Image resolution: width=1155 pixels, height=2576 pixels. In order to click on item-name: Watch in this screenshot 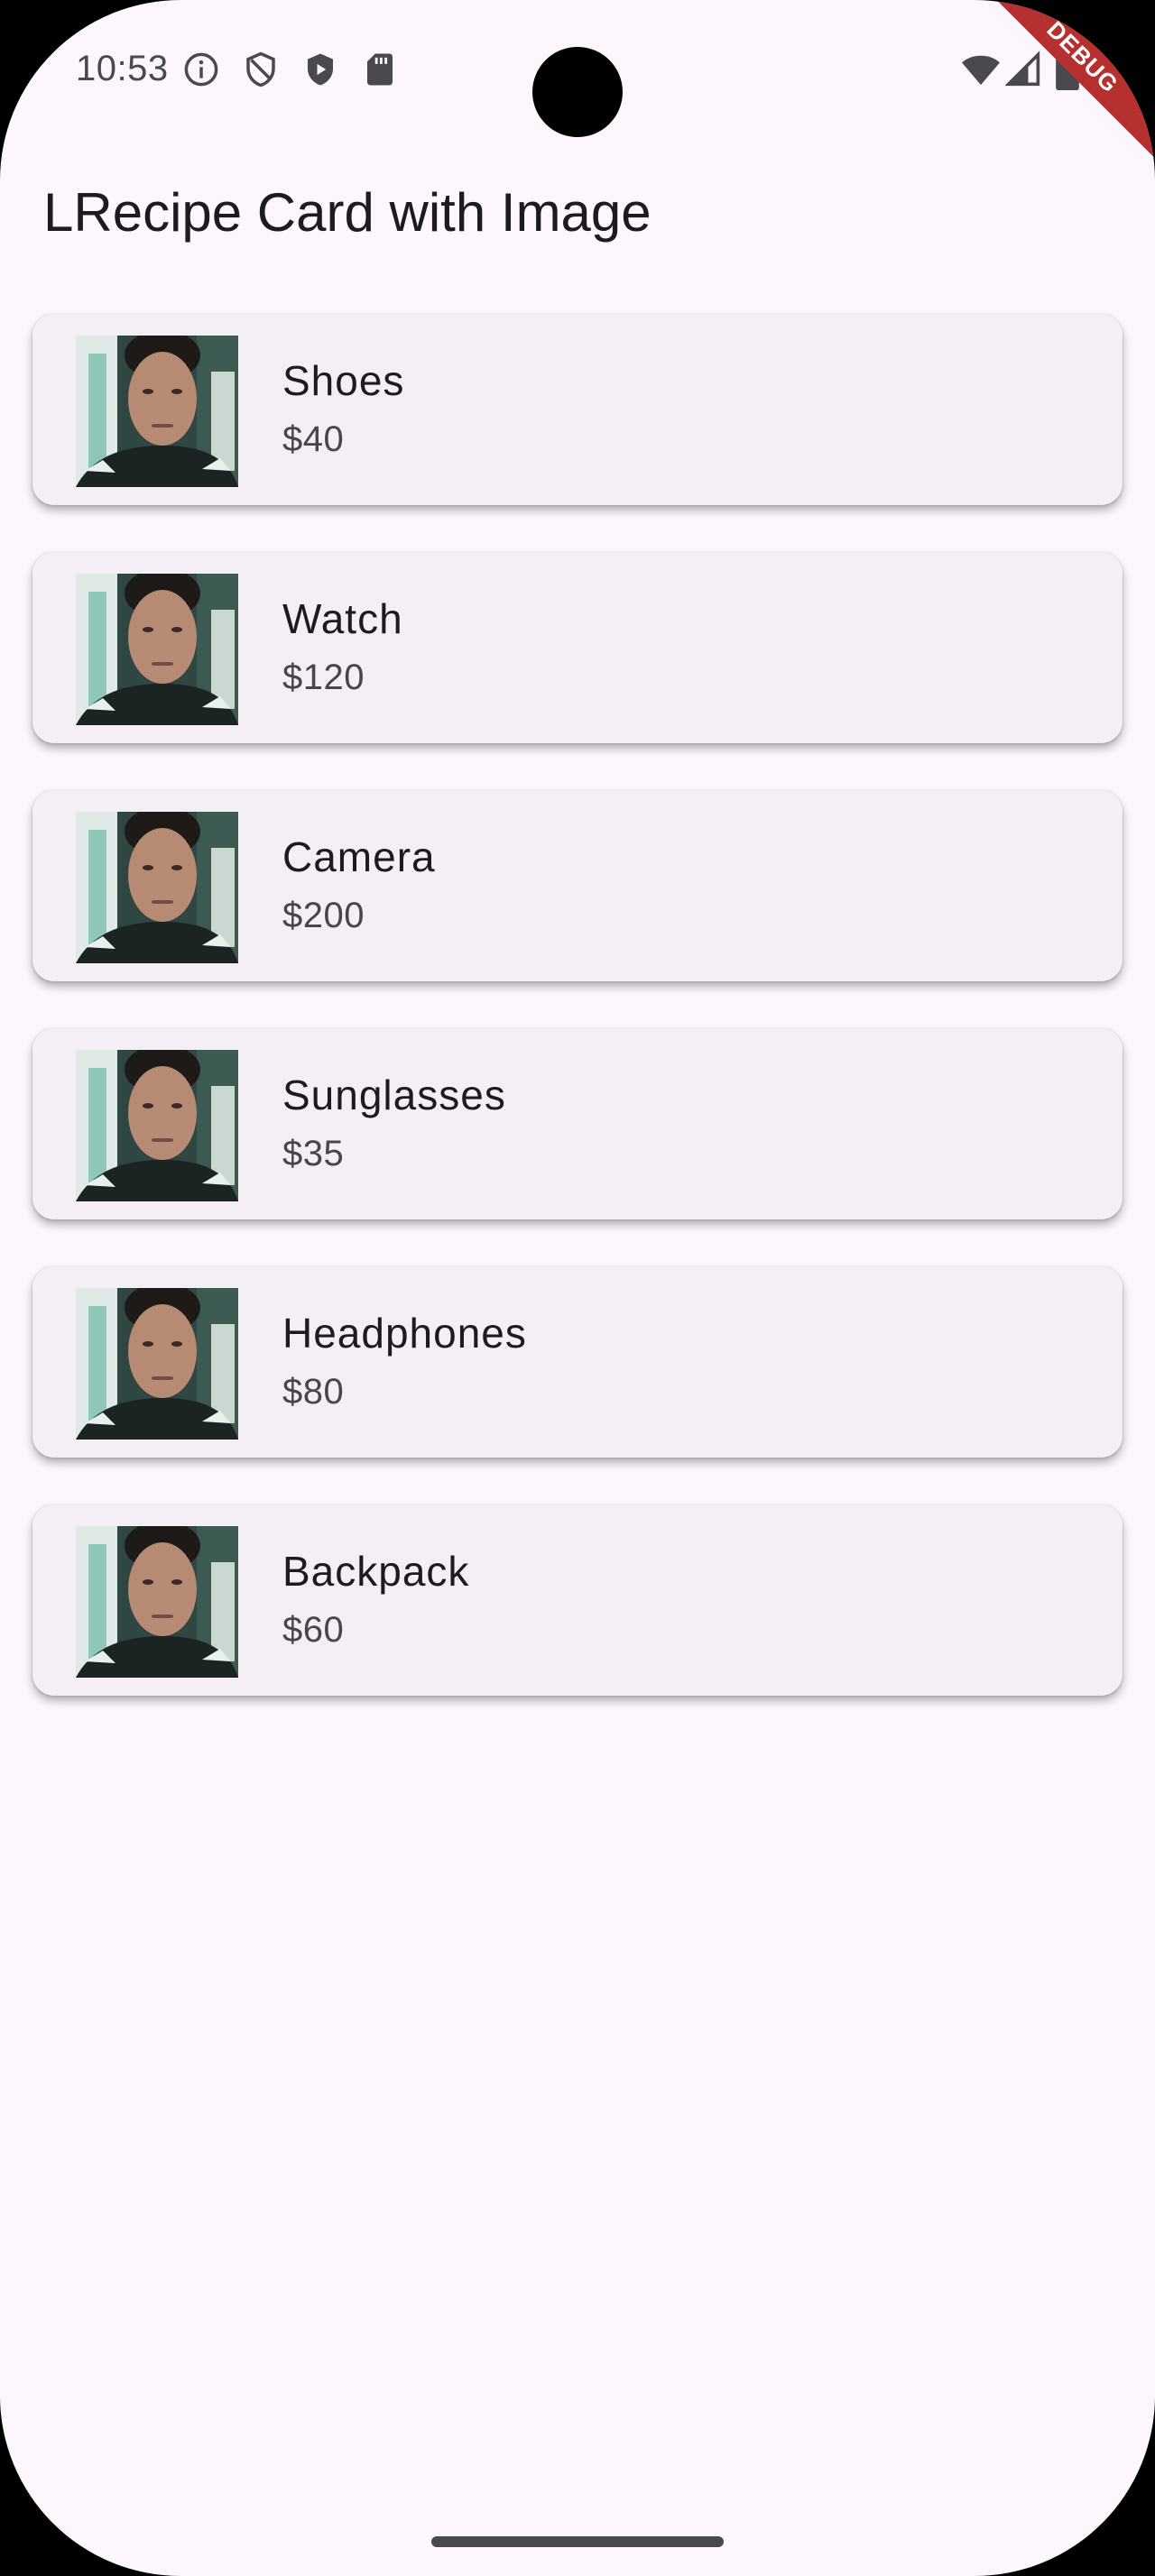, I will do `click(342, 618)`.